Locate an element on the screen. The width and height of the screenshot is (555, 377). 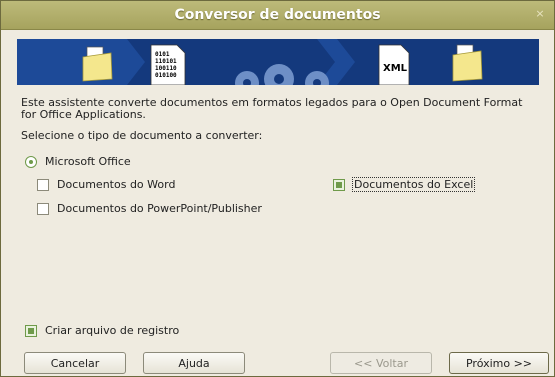
help-button: Ajuda is located at coordinates (194, 363).